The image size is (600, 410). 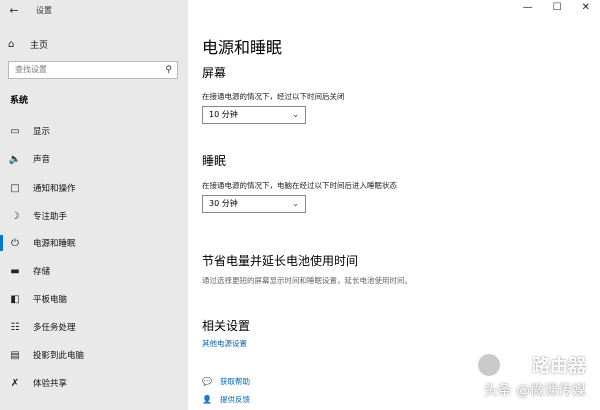 I want to click on sidebar-item-label: 专注助手, so click(x=50, y=217).